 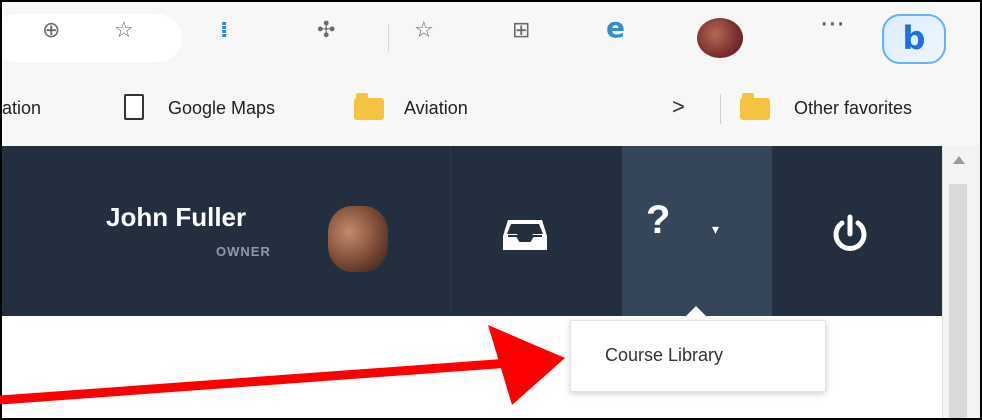 What do you see at coordinates (697, 231) in the screenshot?
I see `help-menu-button: ? ▾` at bounding box center [697, 231].